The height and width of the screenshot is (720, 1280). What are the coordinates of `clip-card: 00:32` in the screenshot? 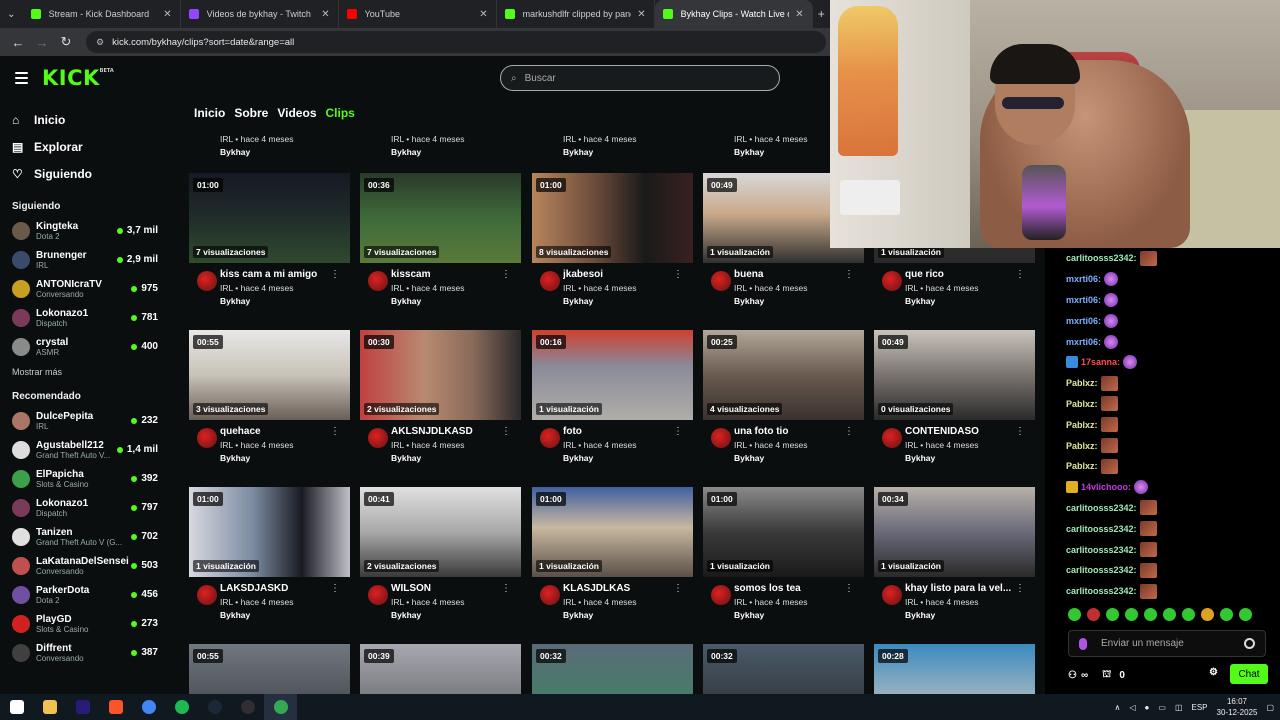 It's located at (612, 669).